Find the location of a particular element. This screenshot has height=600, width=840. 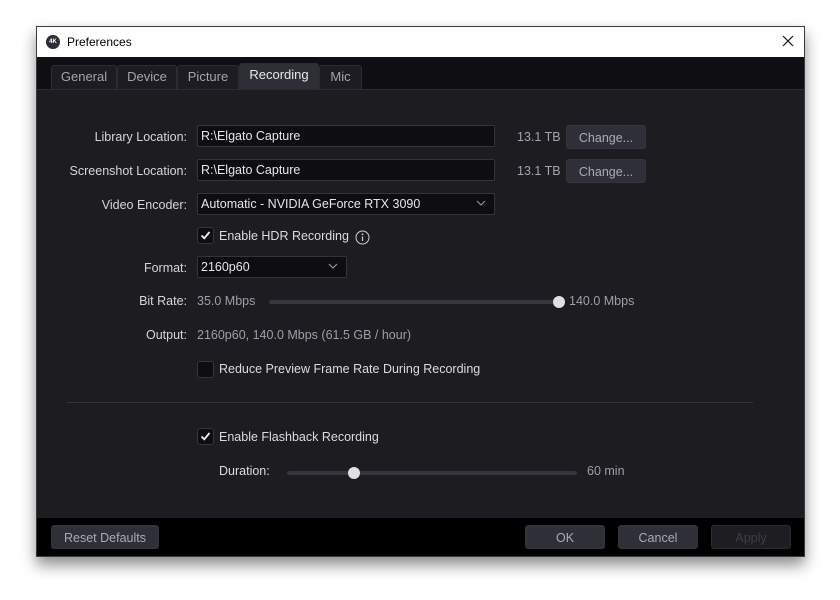

flashback-label: Enable Flashback Recording is located at coordinates (299, 437).